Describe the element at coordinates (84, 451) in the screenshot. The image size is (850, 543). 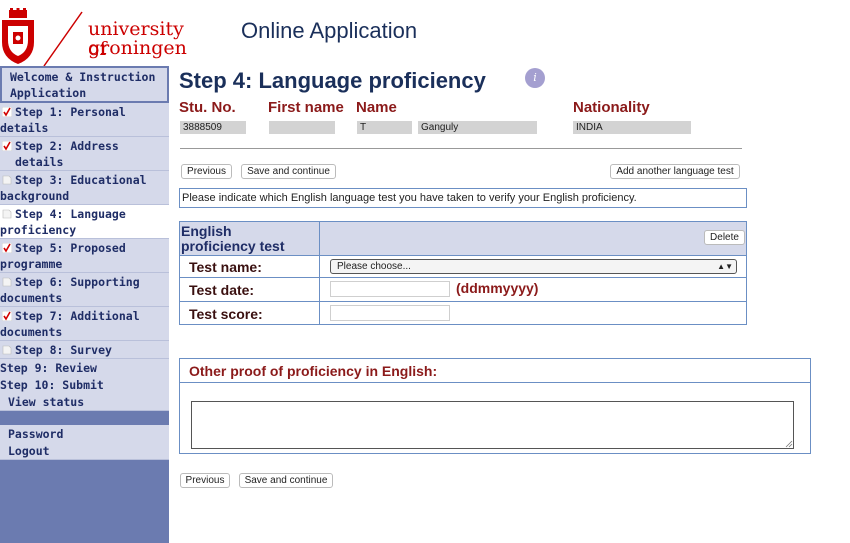
I see `sidebar-item-logout: Logout` at that location.